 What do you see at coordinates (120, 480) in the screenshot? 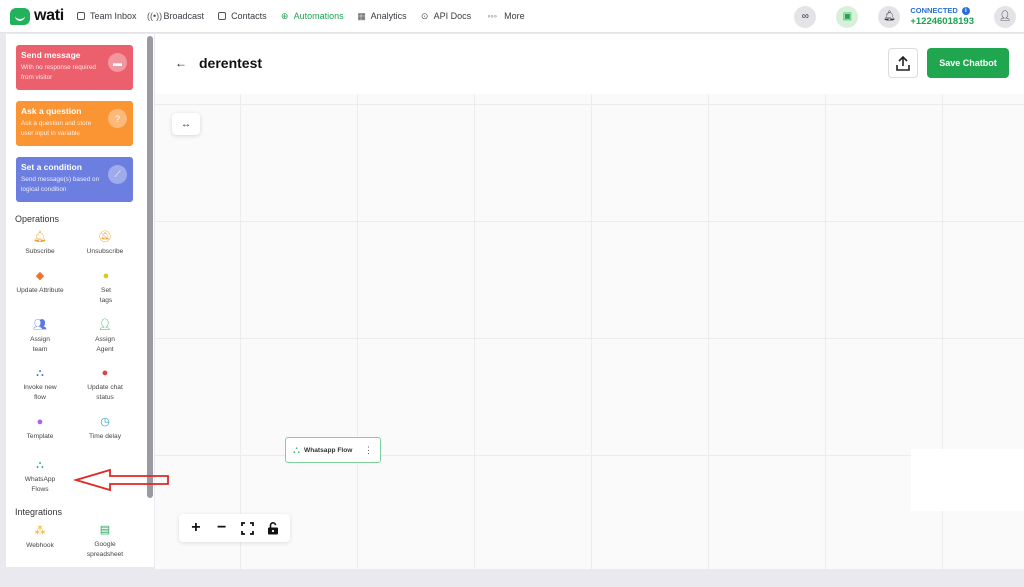
I see `annotation-arrow` at bounding box center [120, 480].